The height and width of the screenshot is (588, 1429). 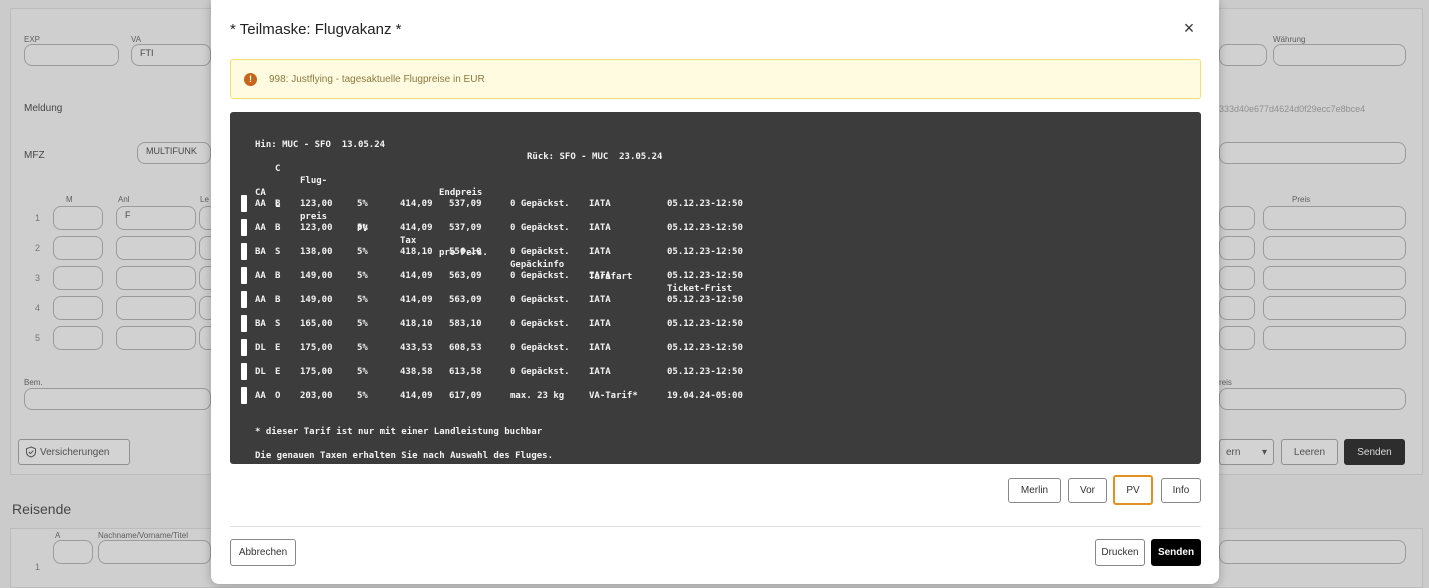 I want to click on vor-button: Vor, so click(x=1087, y=490).